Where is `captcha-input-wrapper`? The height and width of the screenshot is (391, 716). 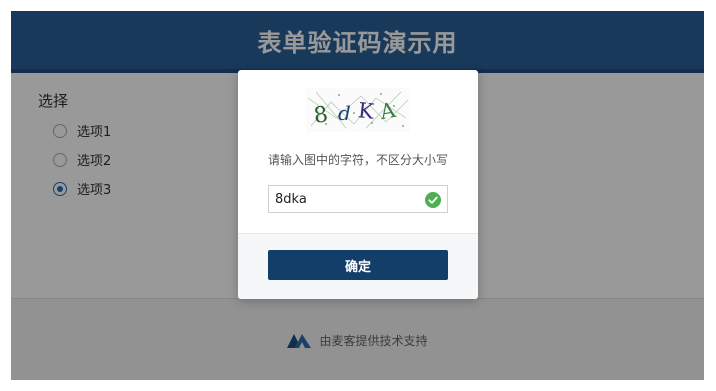 captcha-input-wrapper is located at coordinates (358, 199).